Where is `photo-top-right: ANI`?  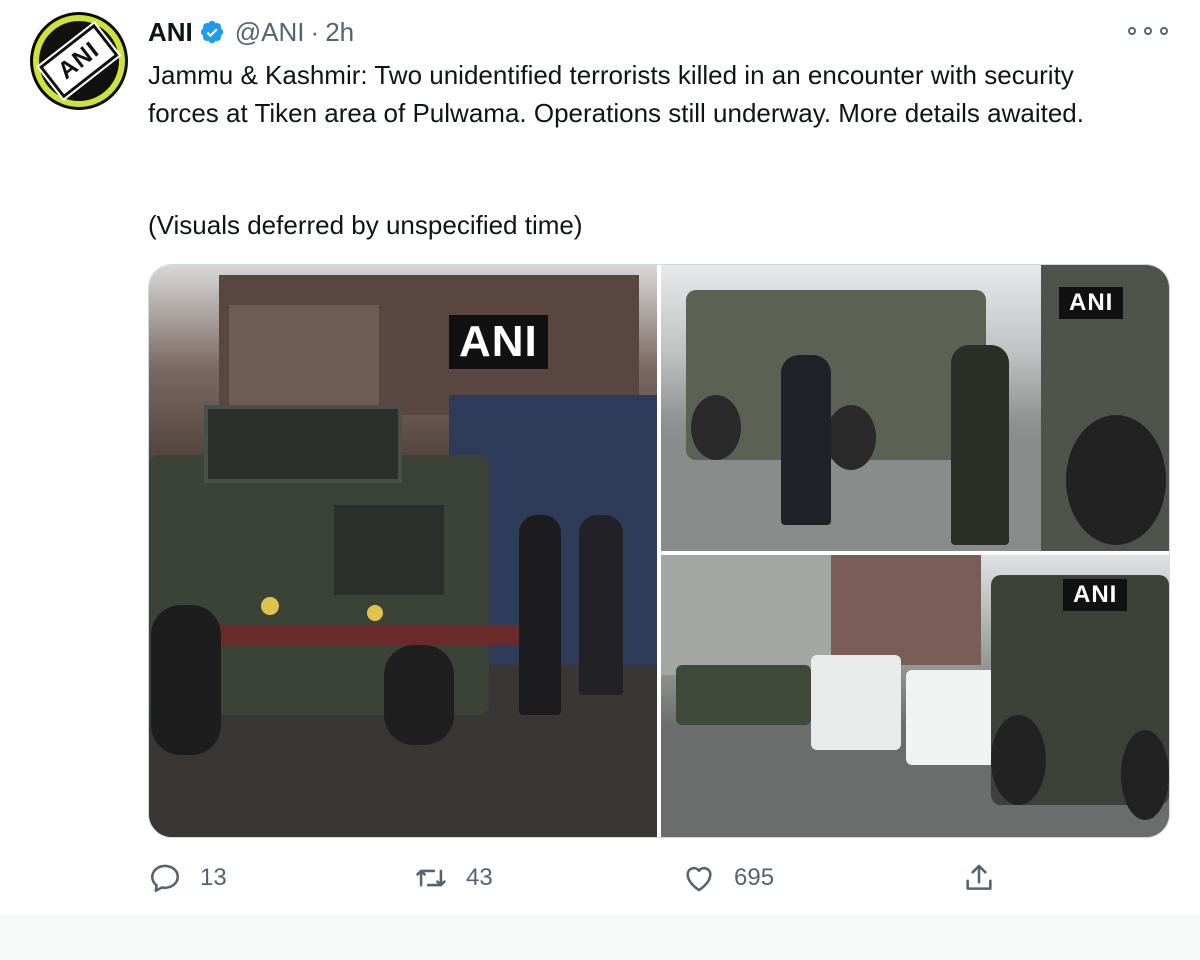 photo-top-right: ANI is located at coordinates (915, 408).